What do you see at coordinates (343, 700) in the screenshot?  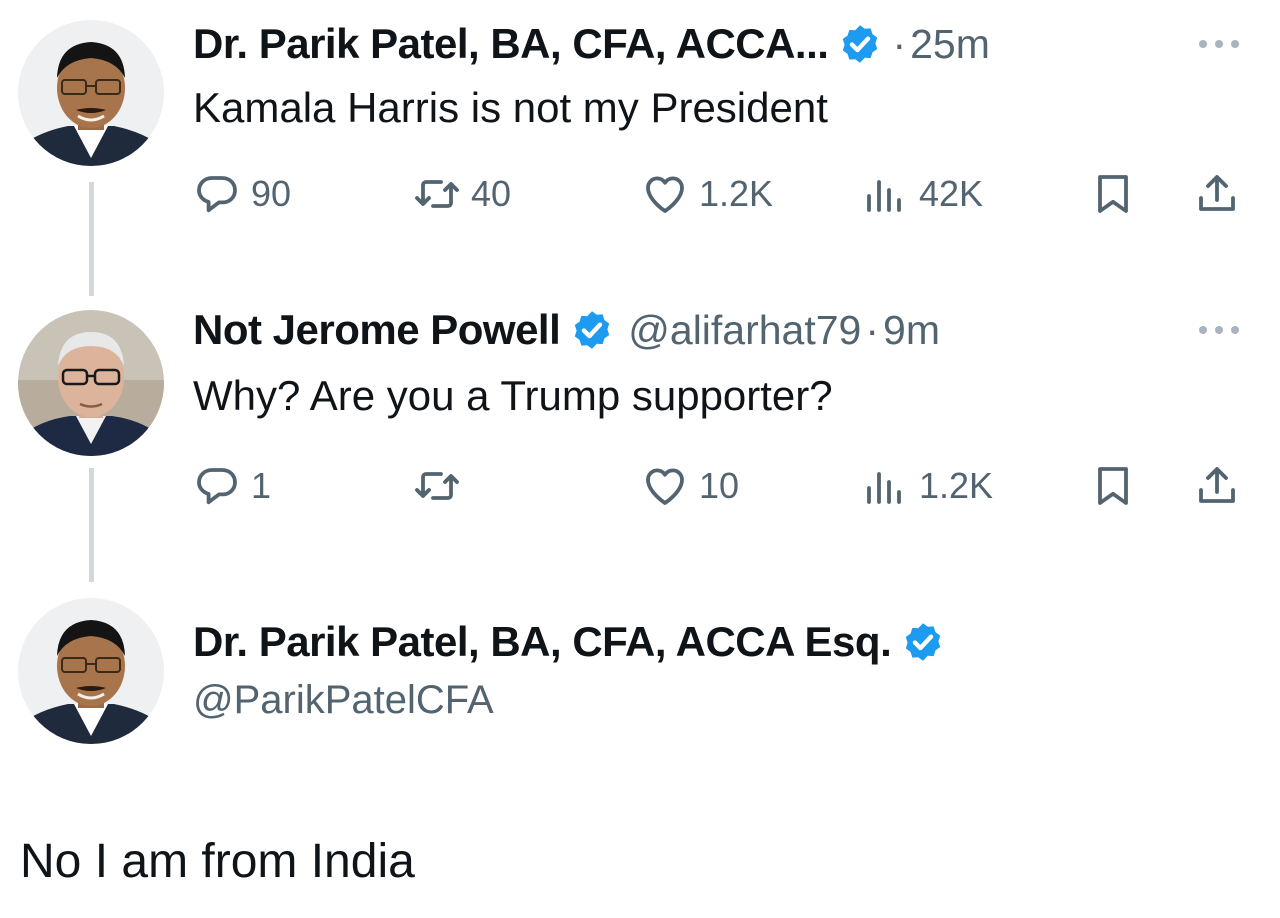 I see `user-handle: @ParikPatelCFA` at bounding box center [343, 700].